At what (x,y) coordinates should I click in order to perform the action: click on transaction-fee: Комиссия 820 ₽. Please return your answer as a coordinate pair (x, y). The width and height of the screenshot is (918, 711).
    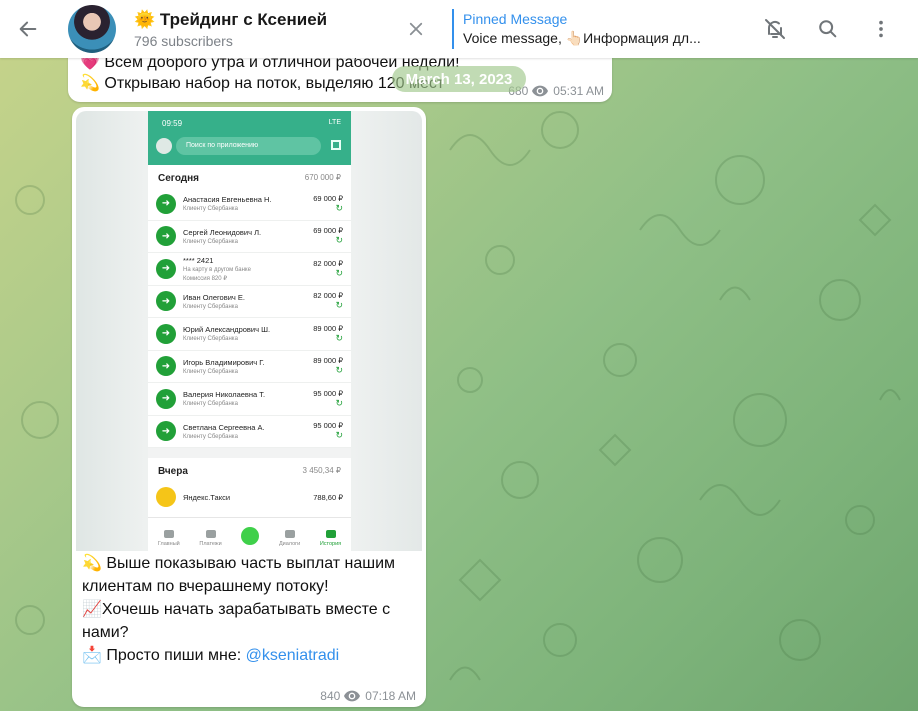
    Looking at the image, I should click on (205, 278).